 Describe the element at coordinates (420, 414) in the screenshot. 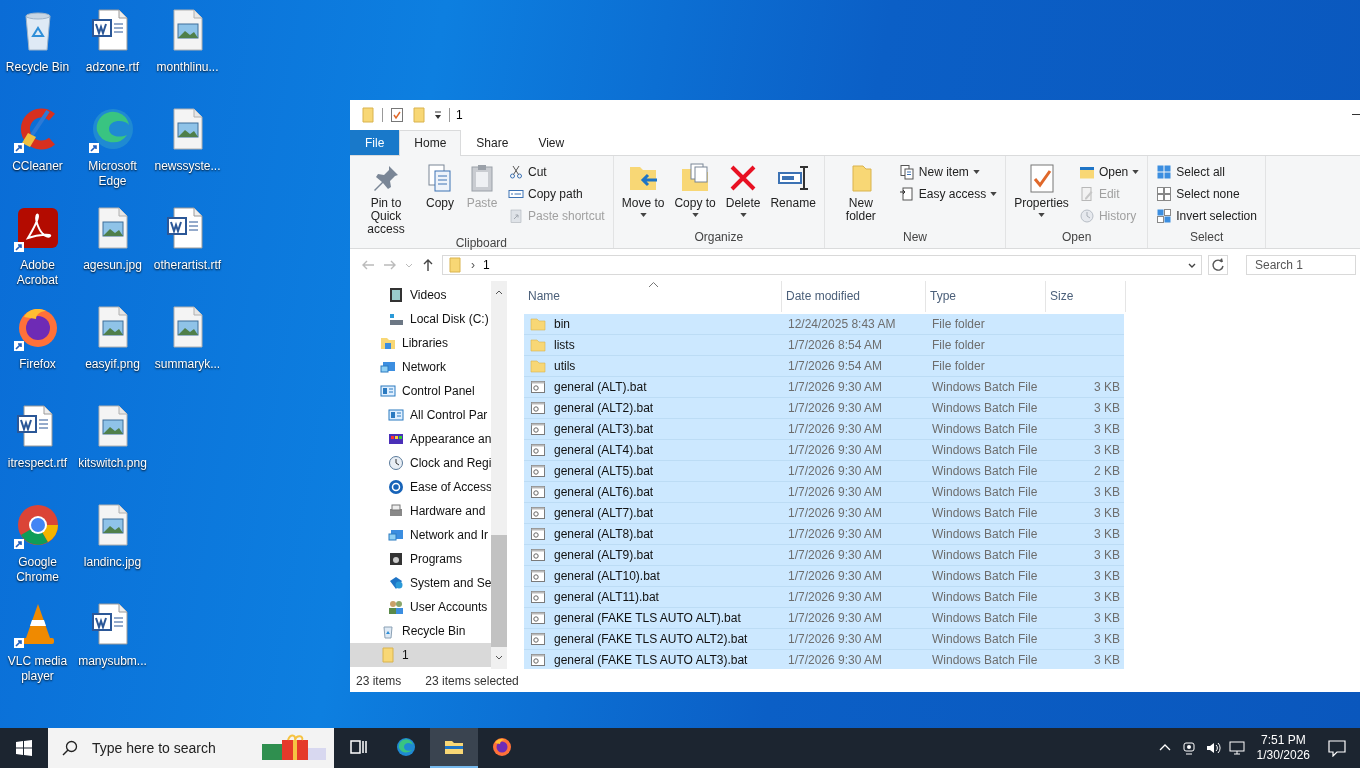

I see `nav-item: All Control Par` at that location.